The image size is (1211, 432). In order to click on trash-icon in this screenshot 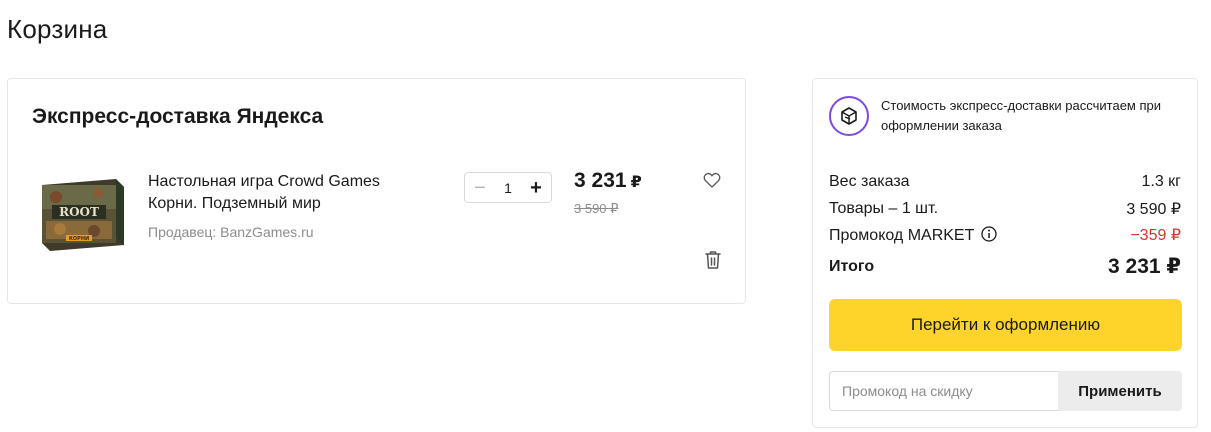, I will do `click(713, 260)`.